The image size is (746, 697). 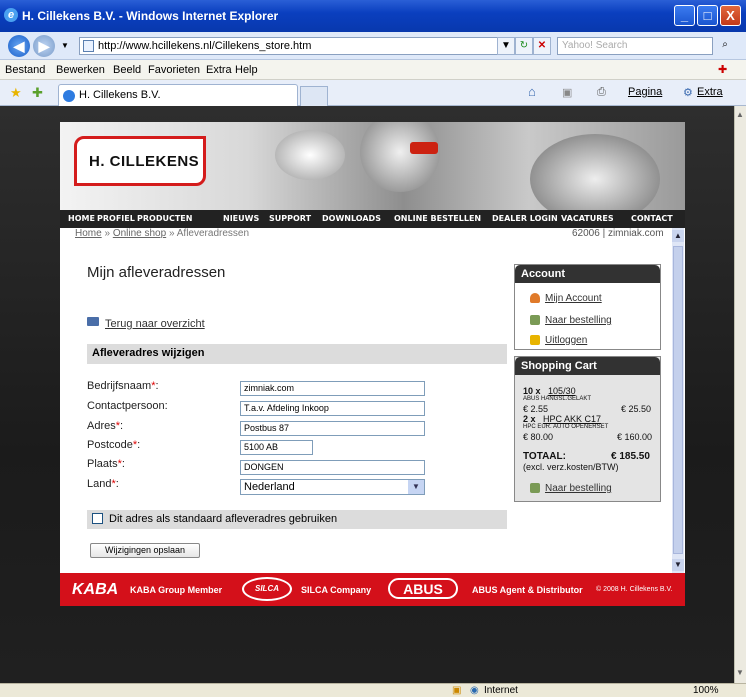 I want to click on scroll-thumb, so click(x=678, y=400).